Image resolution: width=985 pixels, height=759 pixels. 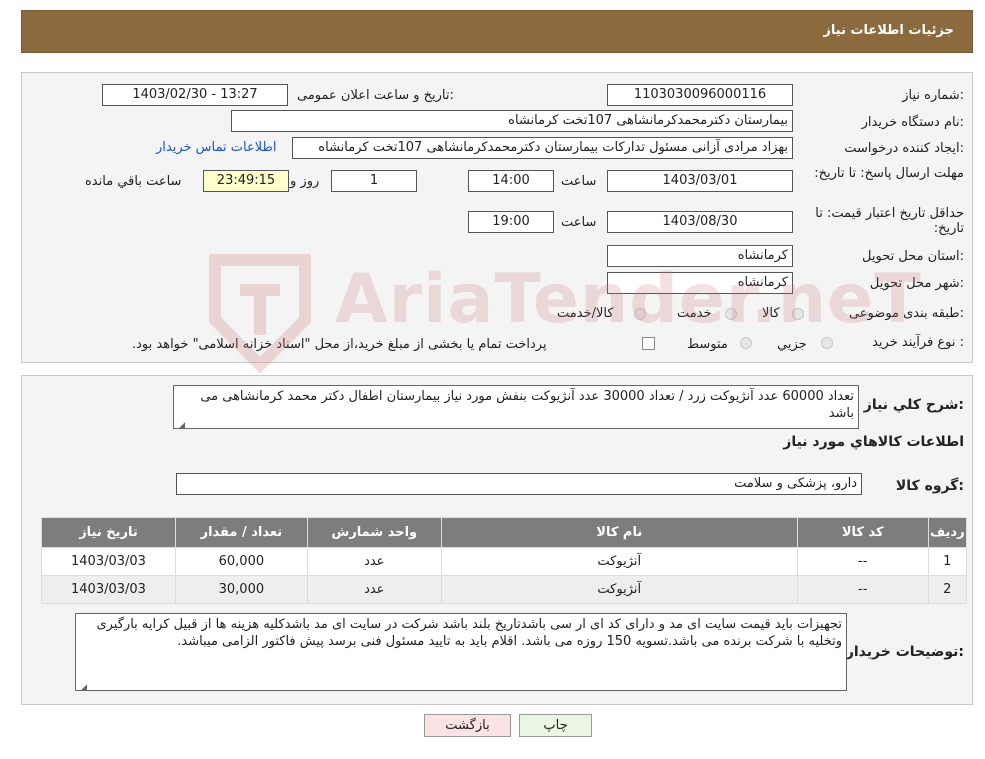 I want to click on city-field: کرمانشاه, so click(x=700, y=283).